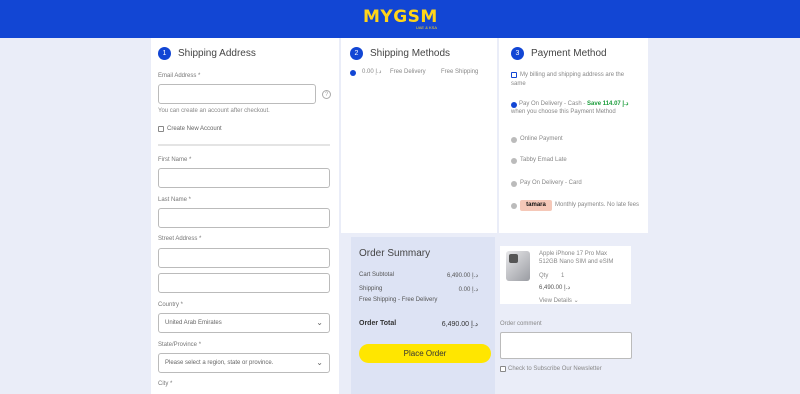 The width and height of the screenshot is (800, 394). I want to click on last-name-field, so click(244, 218).